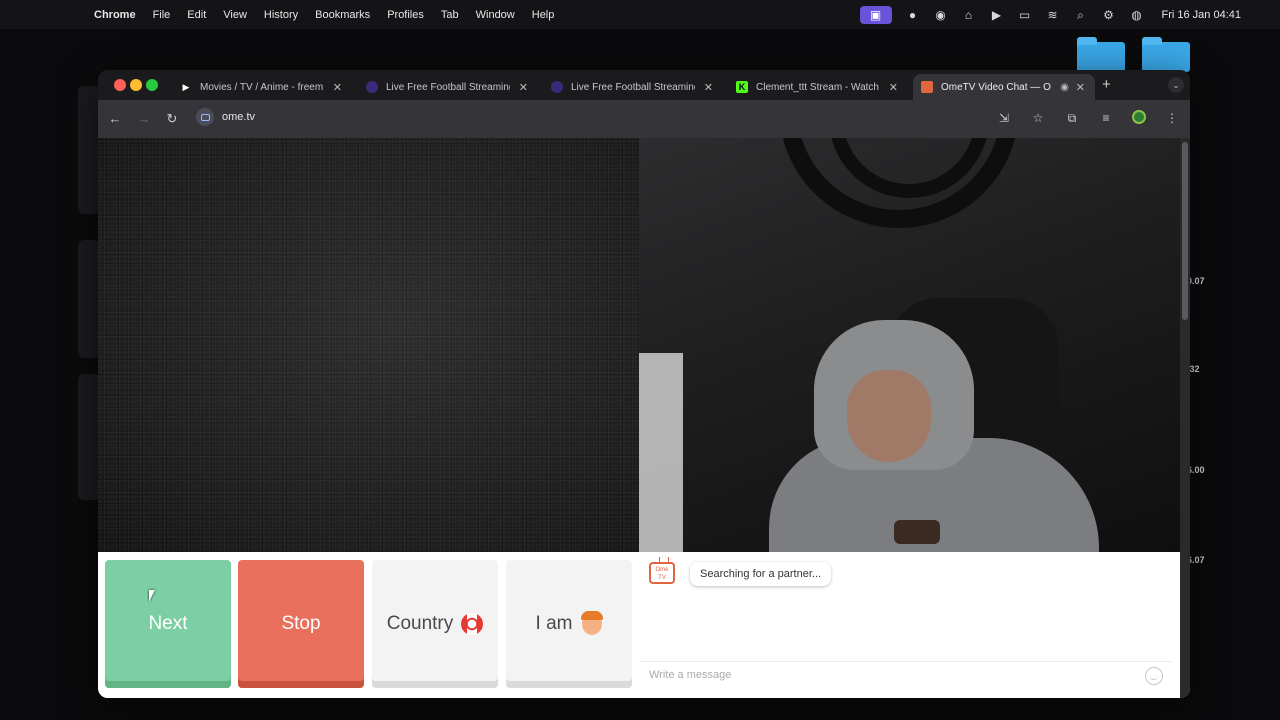 This screenshot has height=720, width=1280. What do you see at coordinates (115, 118) in the screenshot?
I see `back-button: ←` at bounding box center [115, 118].